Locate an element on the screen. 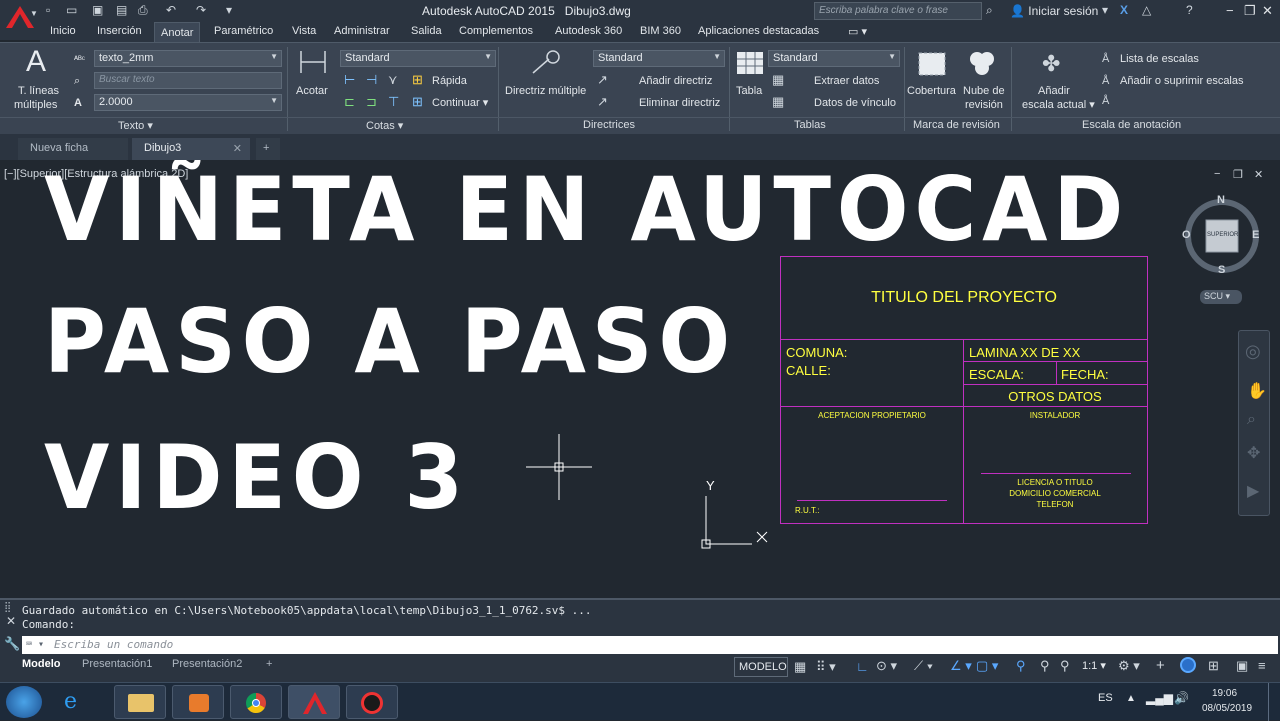 This screenshot has height=721, width=1280. dim-style-select: Standard ▼ is located at coordinates (418, 58).